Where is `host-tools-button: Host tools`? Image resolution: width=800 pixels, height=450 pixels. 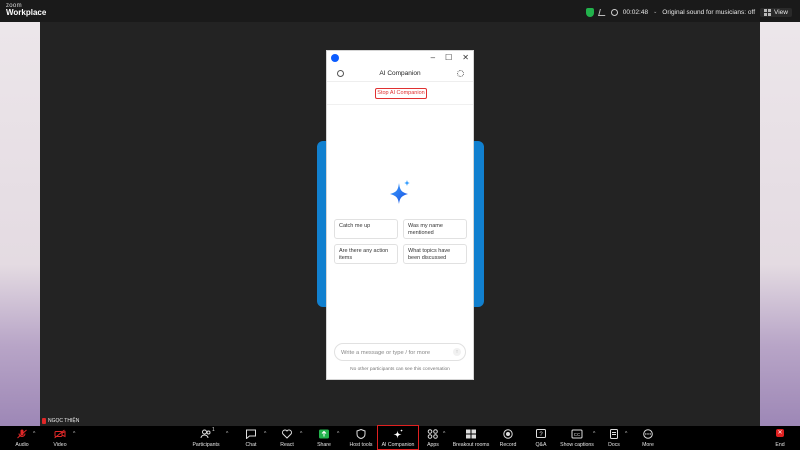
host-tools-button: Host tools is located at coordinates (361, 438).